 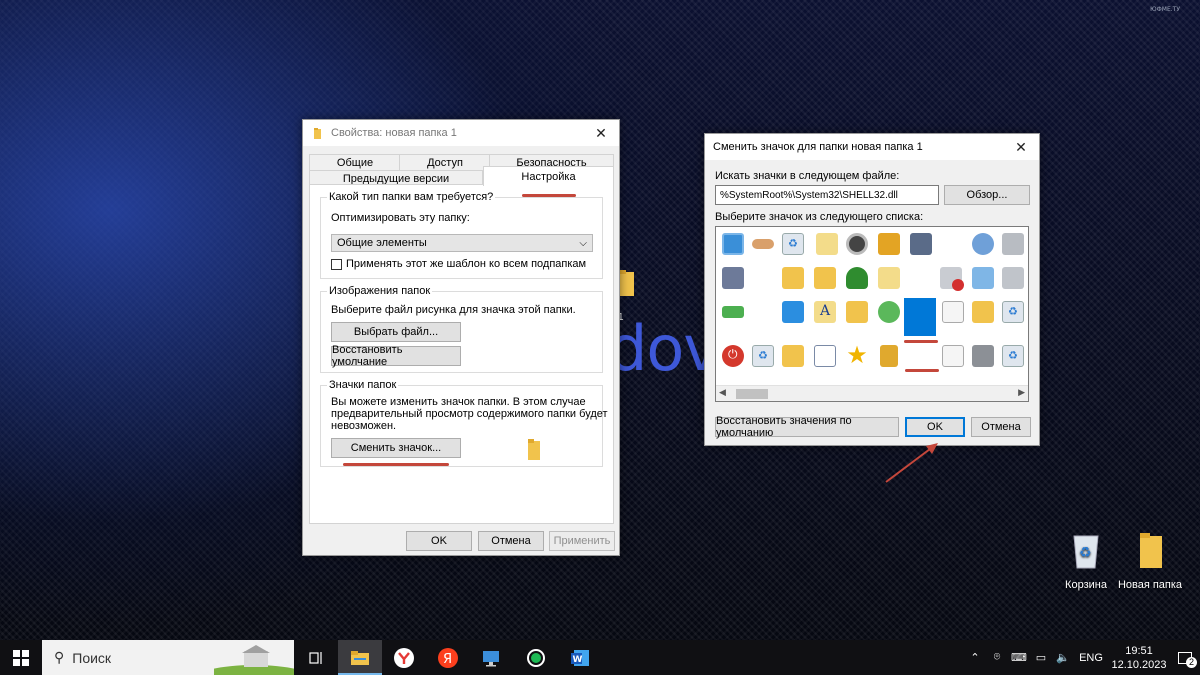 I want to click on remote-desktop-button, so click(x=492, y=657).